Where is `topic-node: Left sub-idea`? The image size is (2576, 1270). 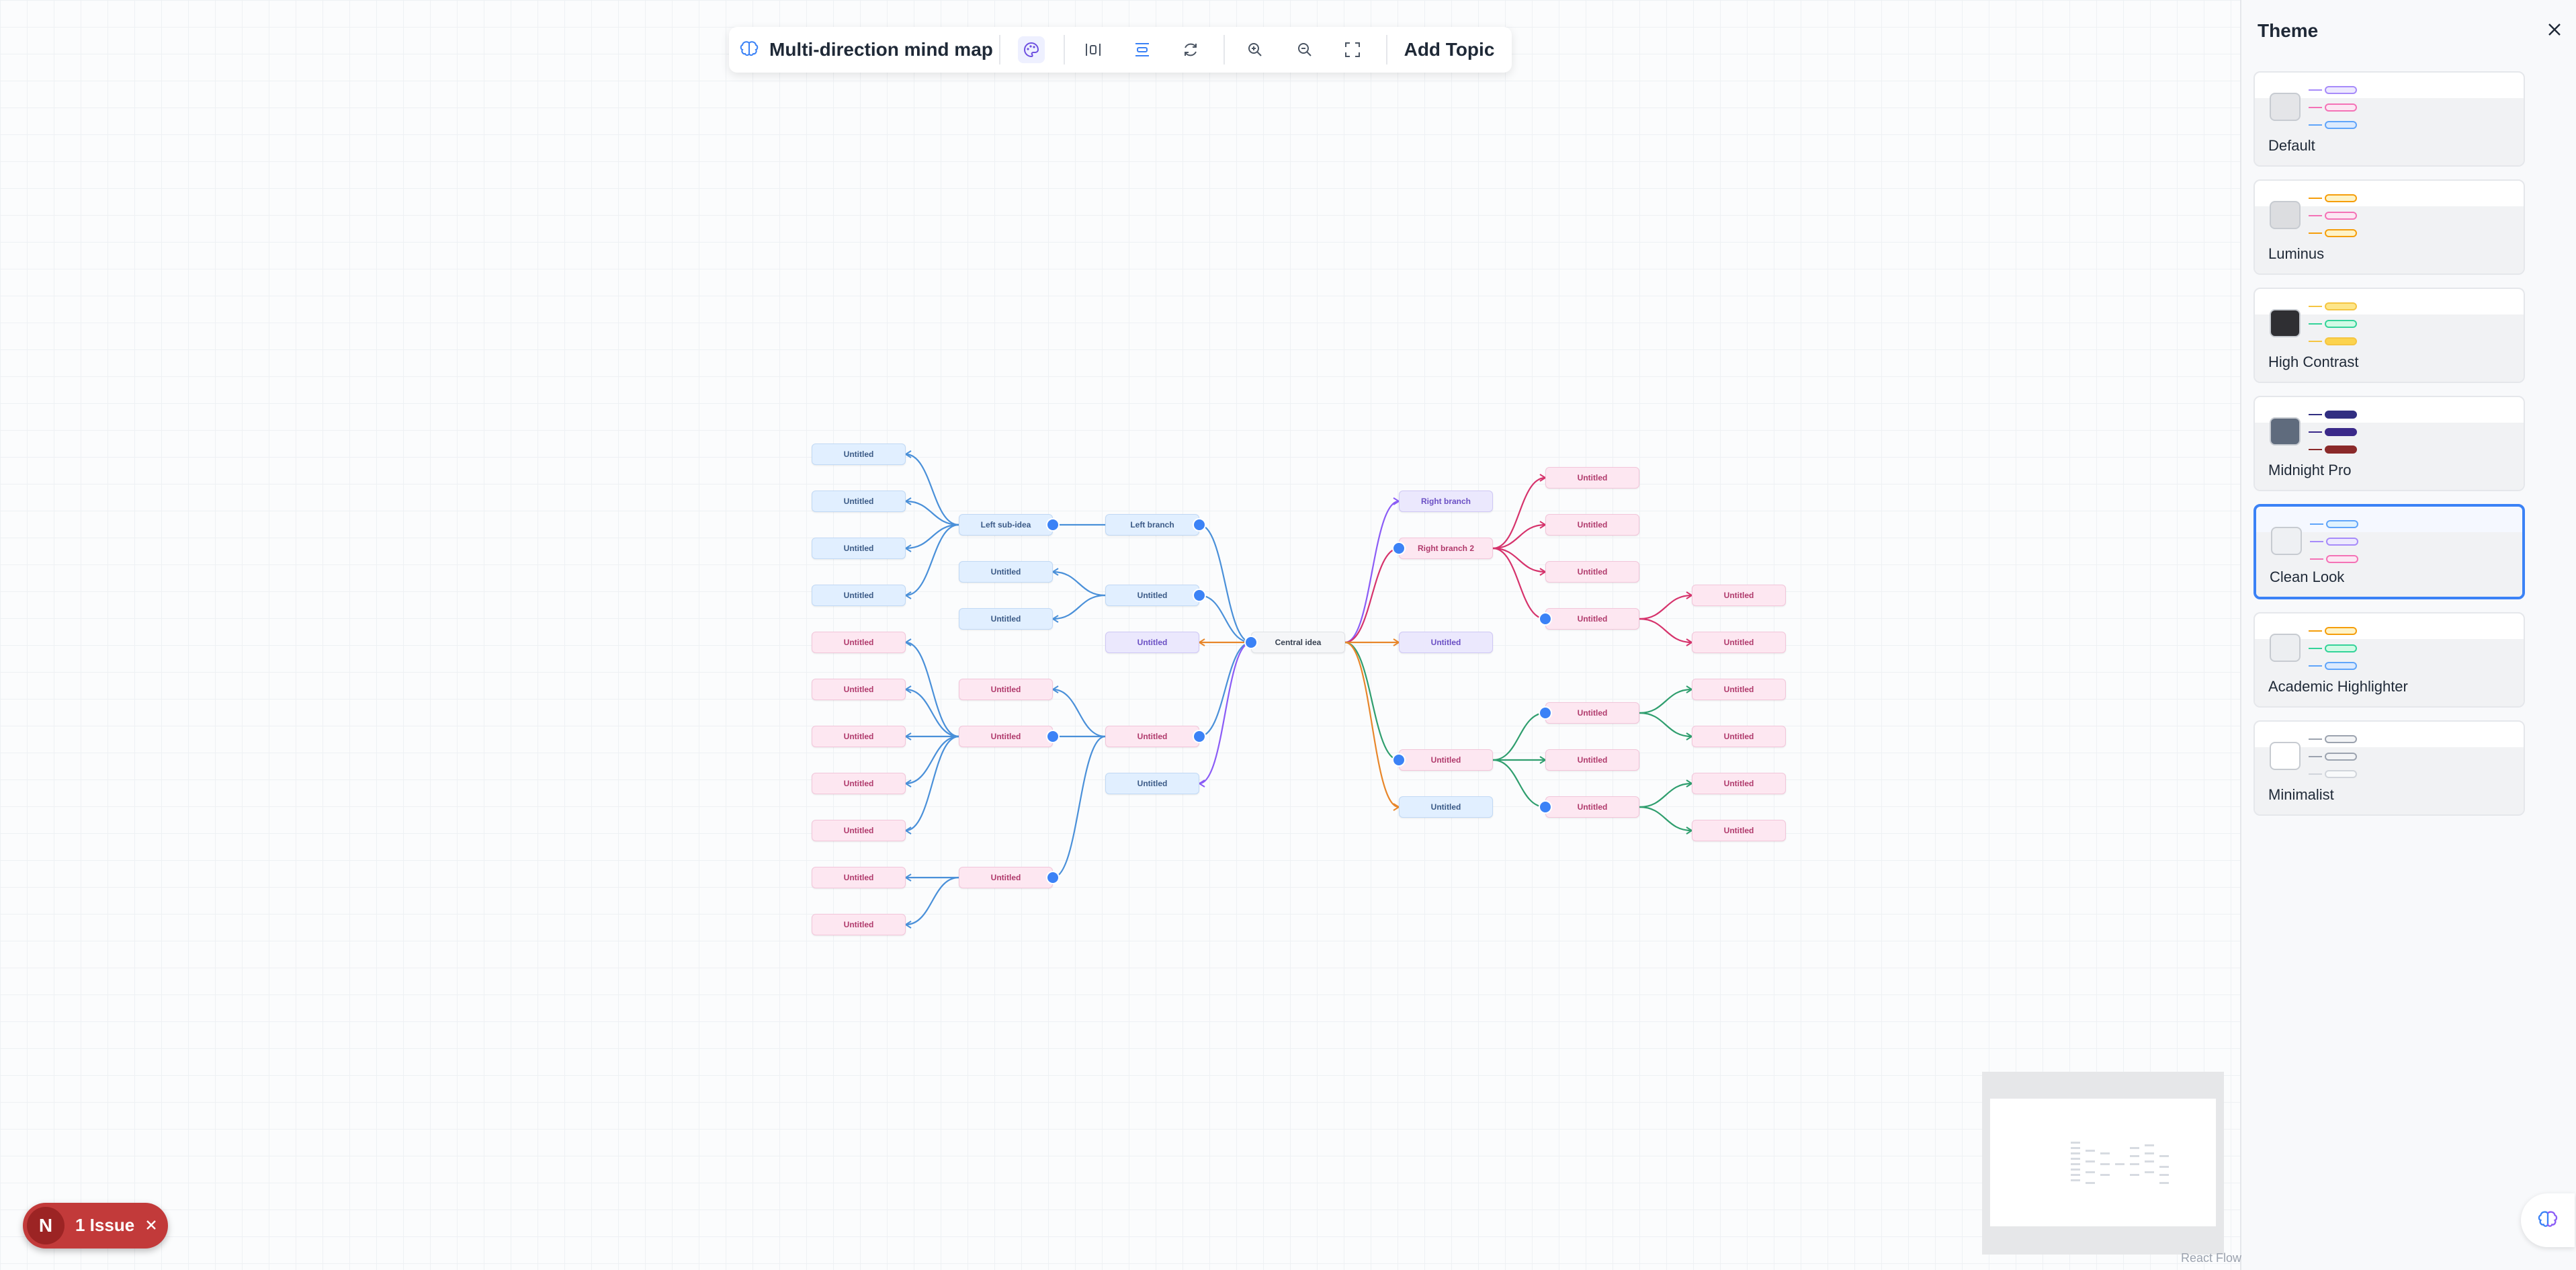 topic-node: Left sub-idea is located at coordinates (1006, 525).